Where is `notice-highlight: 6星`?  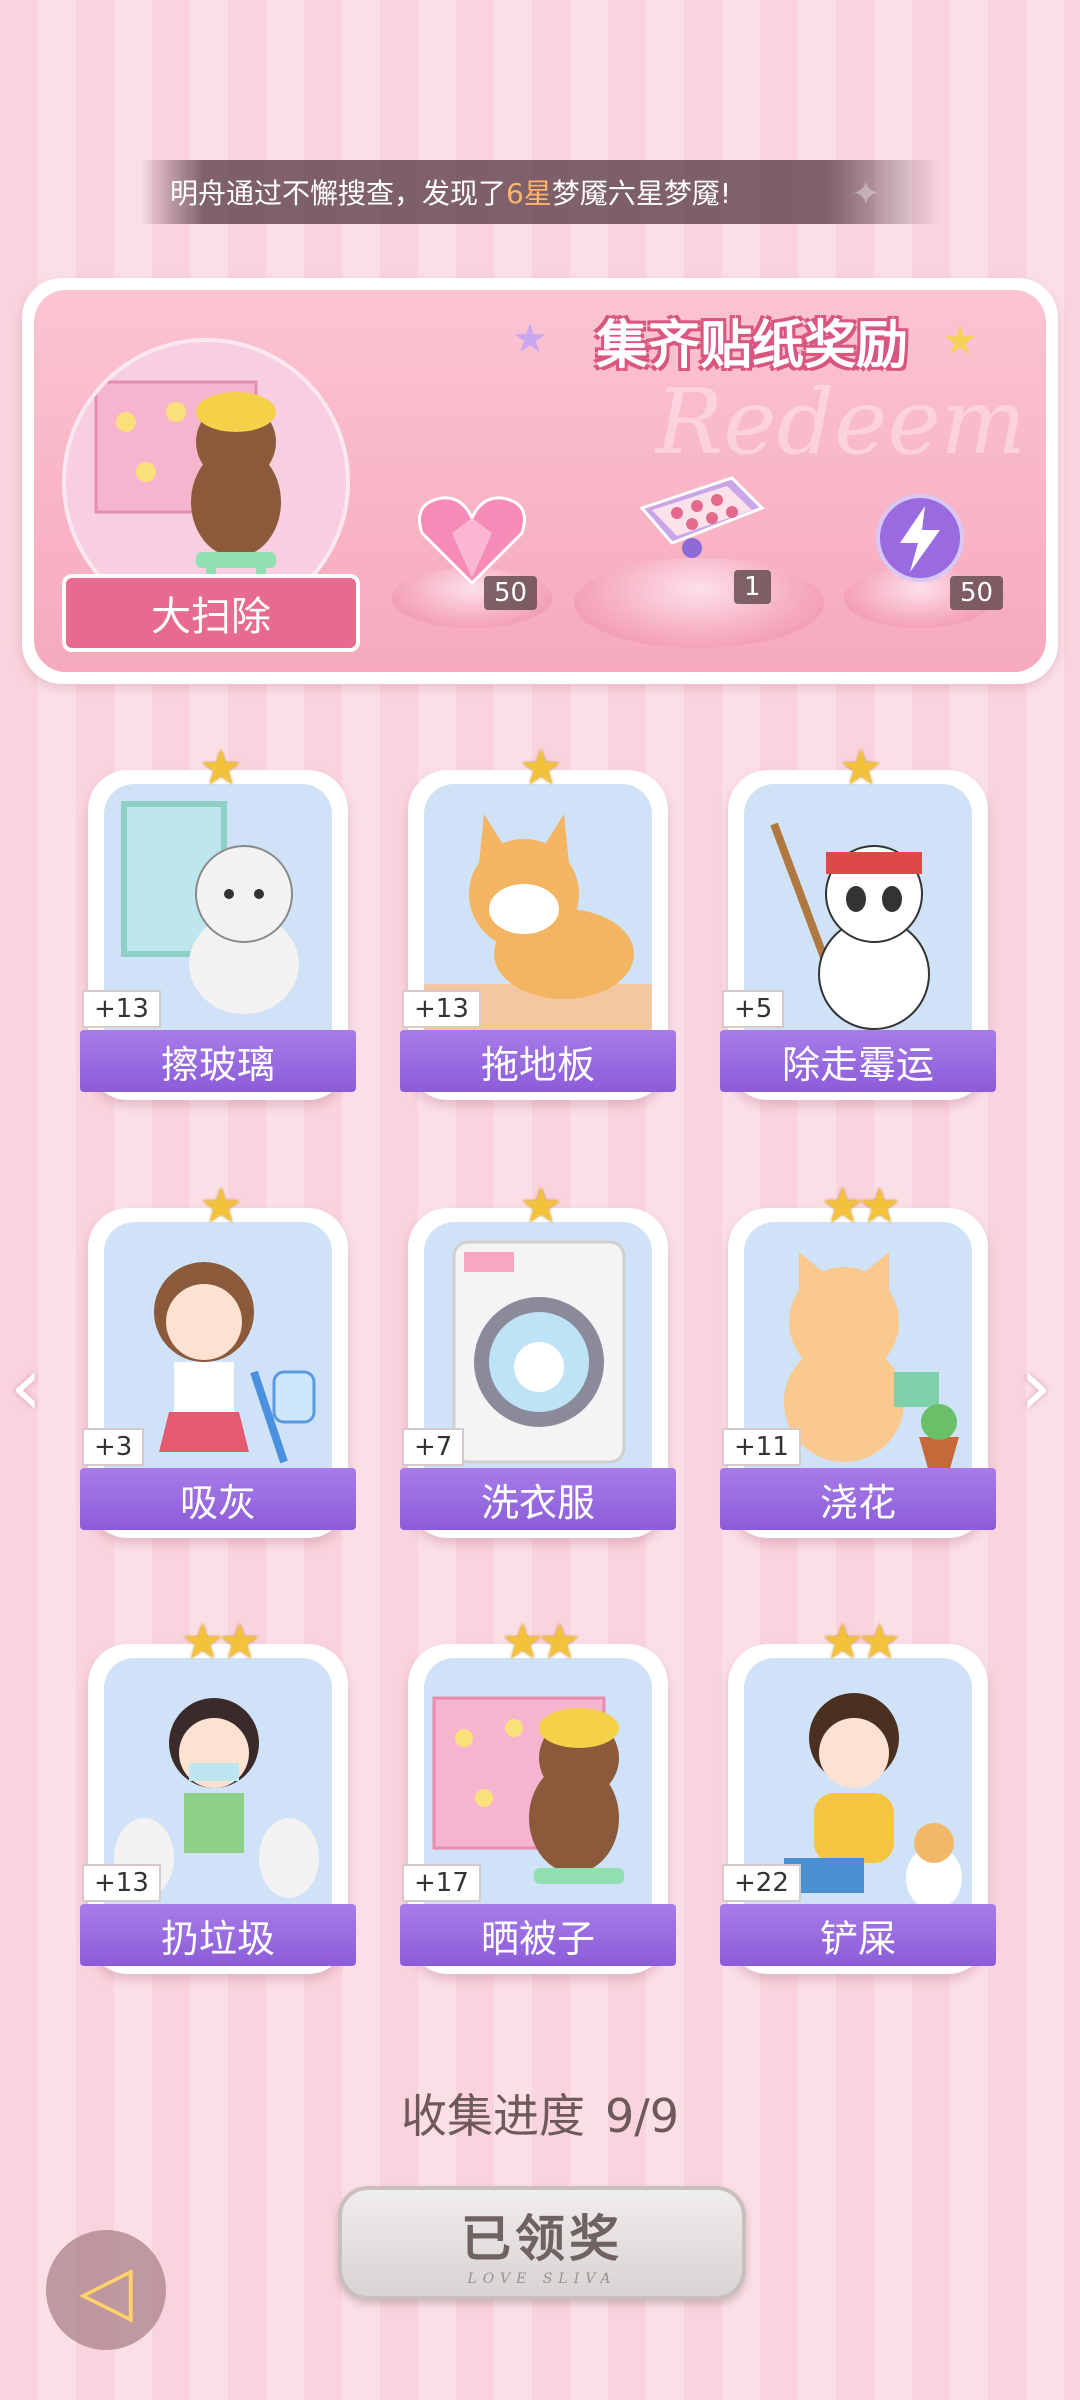
notice-highlight: 6星 is located at coordinates (529, 193).